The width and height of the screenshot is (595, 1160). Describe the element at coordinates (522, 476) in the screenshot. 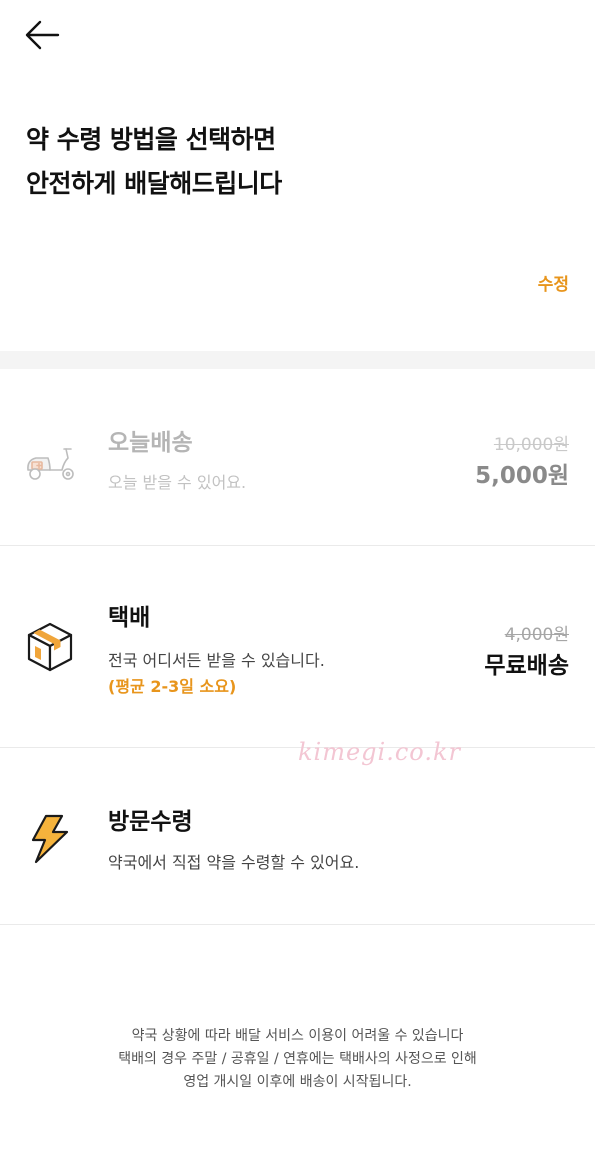

I see `option-price: 5,000원` at that location.